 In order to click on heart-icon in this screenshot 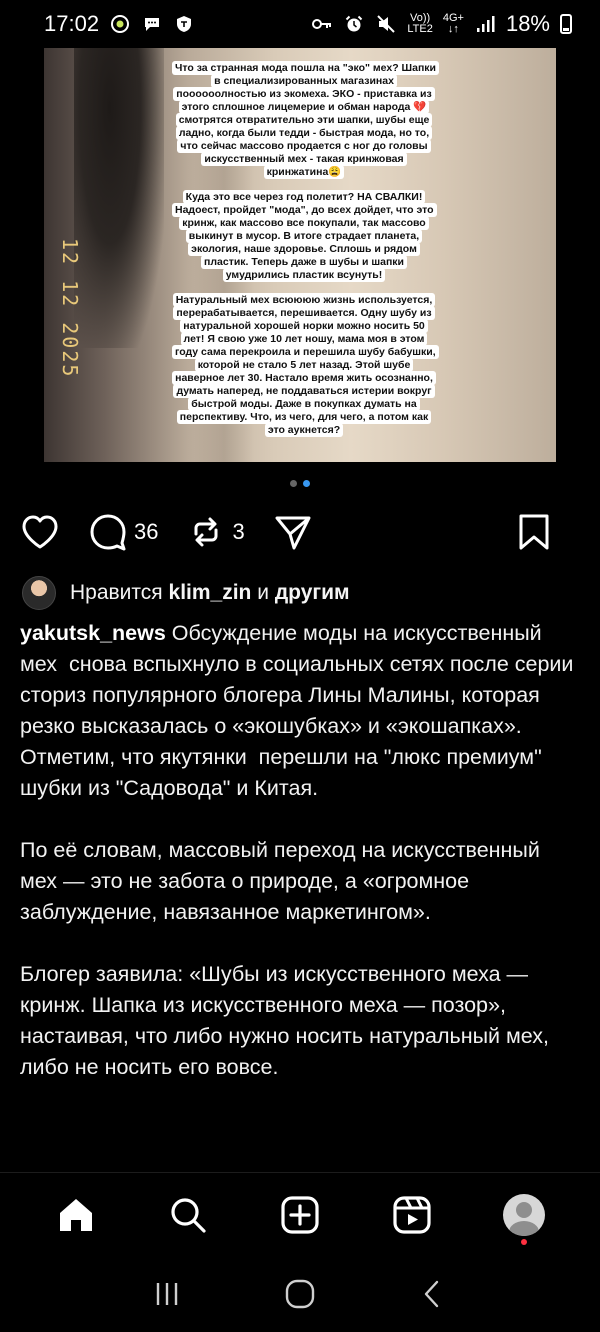, I will do `click(40, 532)`.